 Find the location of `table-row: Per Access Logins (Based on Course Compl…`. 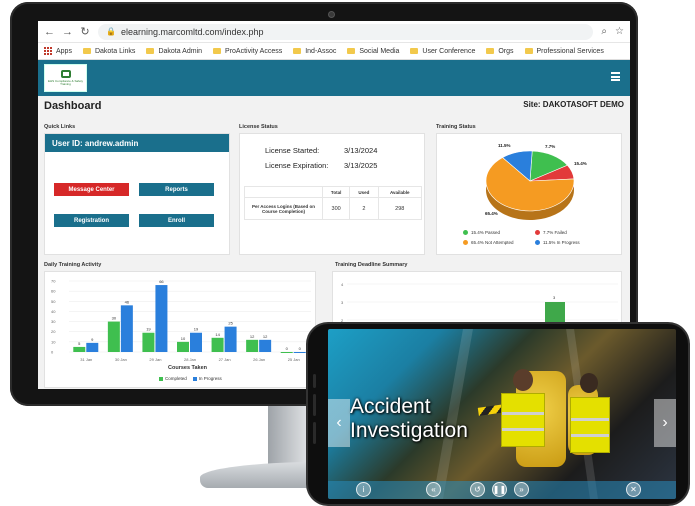

table-row: Per Access Logins (Based on Course Compl… is located at coordinates (333, 208).